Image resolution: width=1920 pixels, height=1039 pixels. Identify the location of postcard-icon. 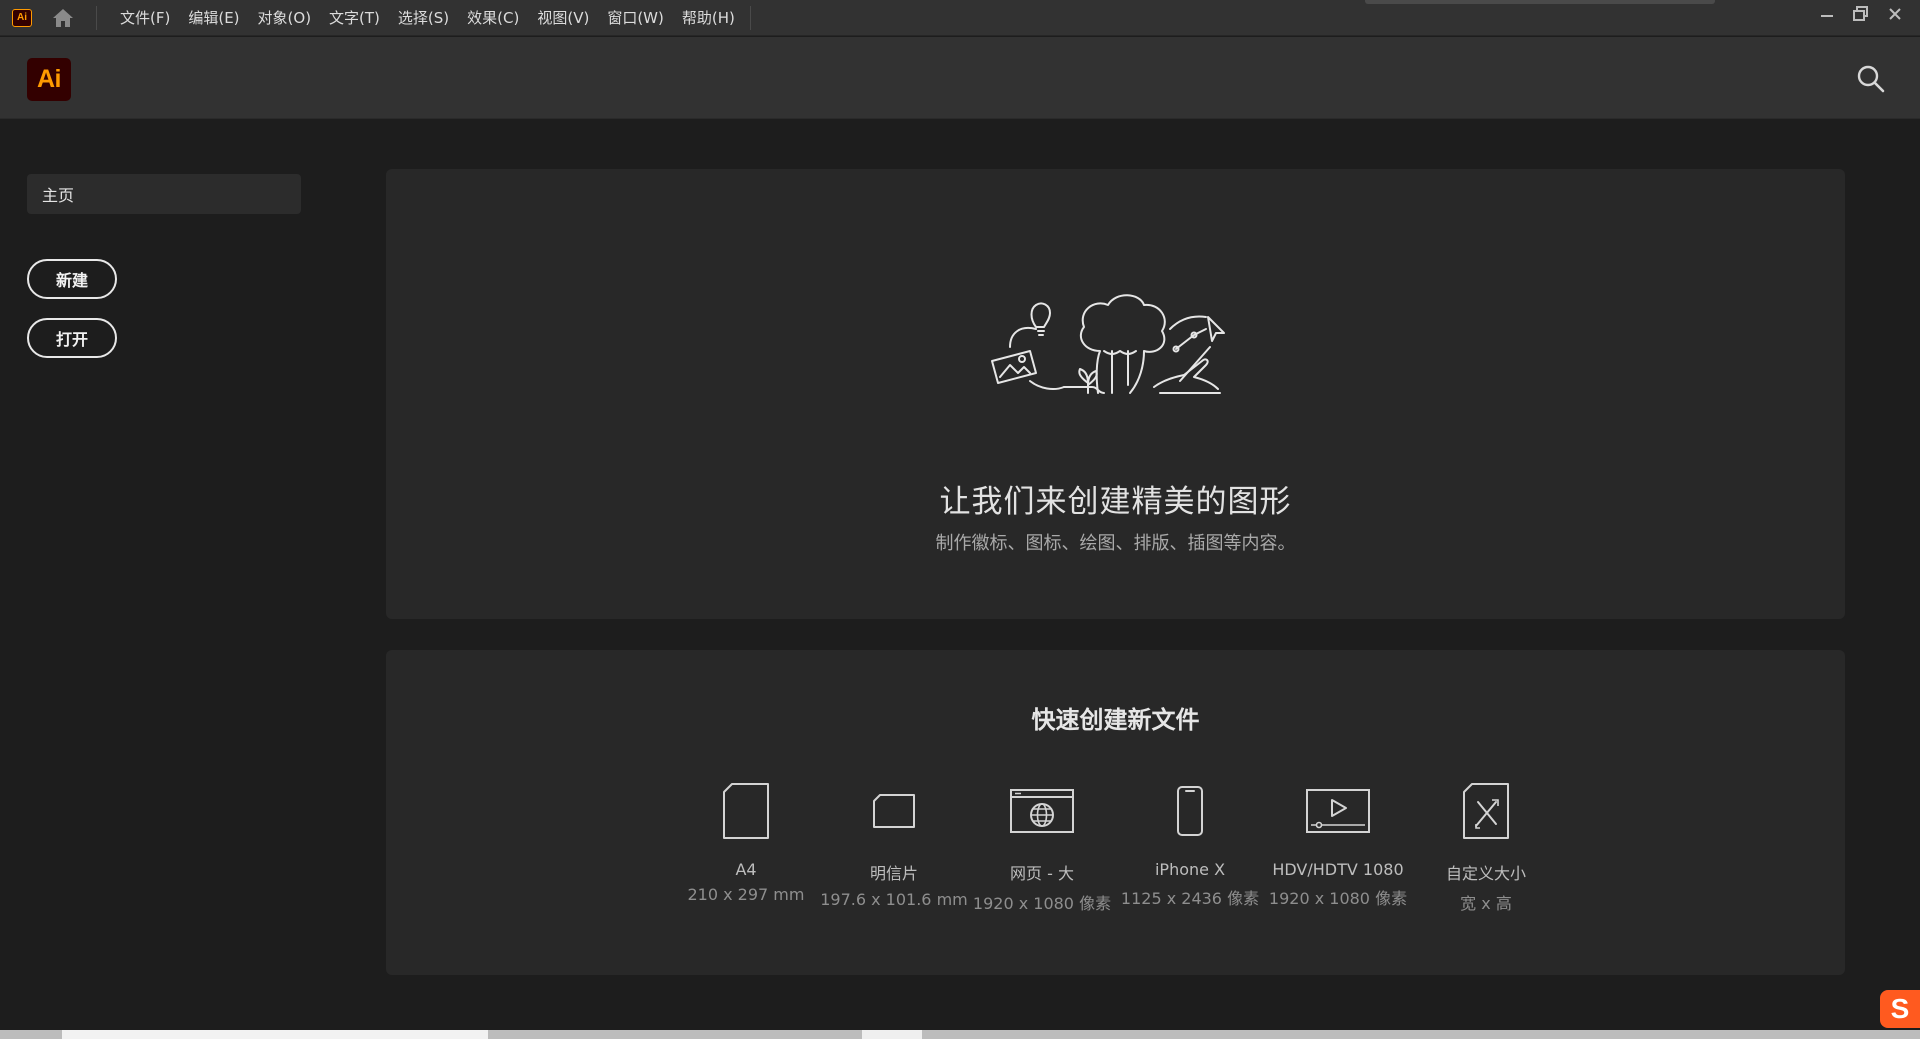
(894, 811).